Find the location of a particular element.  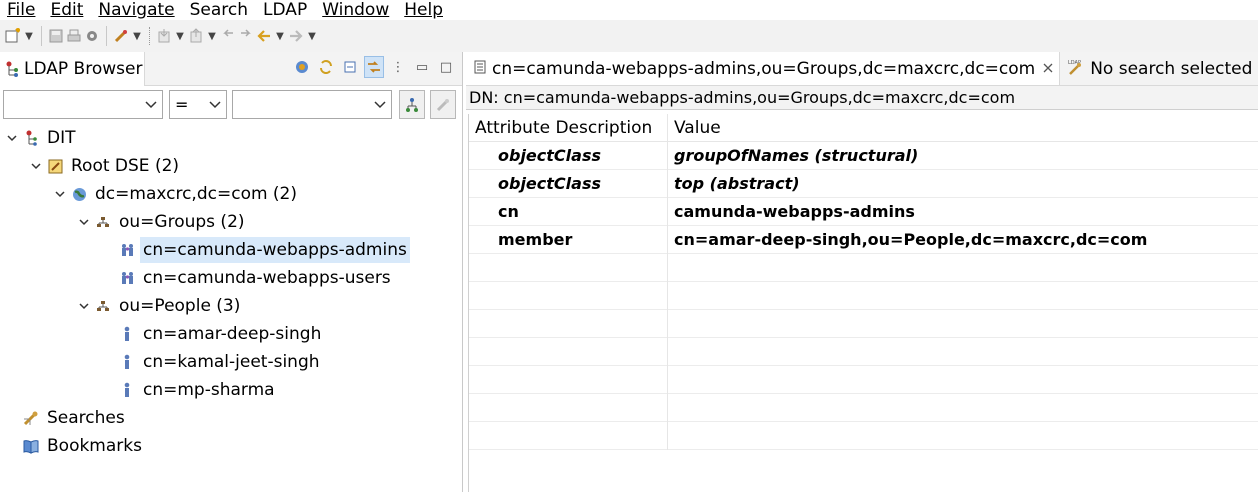

tree-item-root-dse: Root DSE (2) is located at coordinates (231, 166).